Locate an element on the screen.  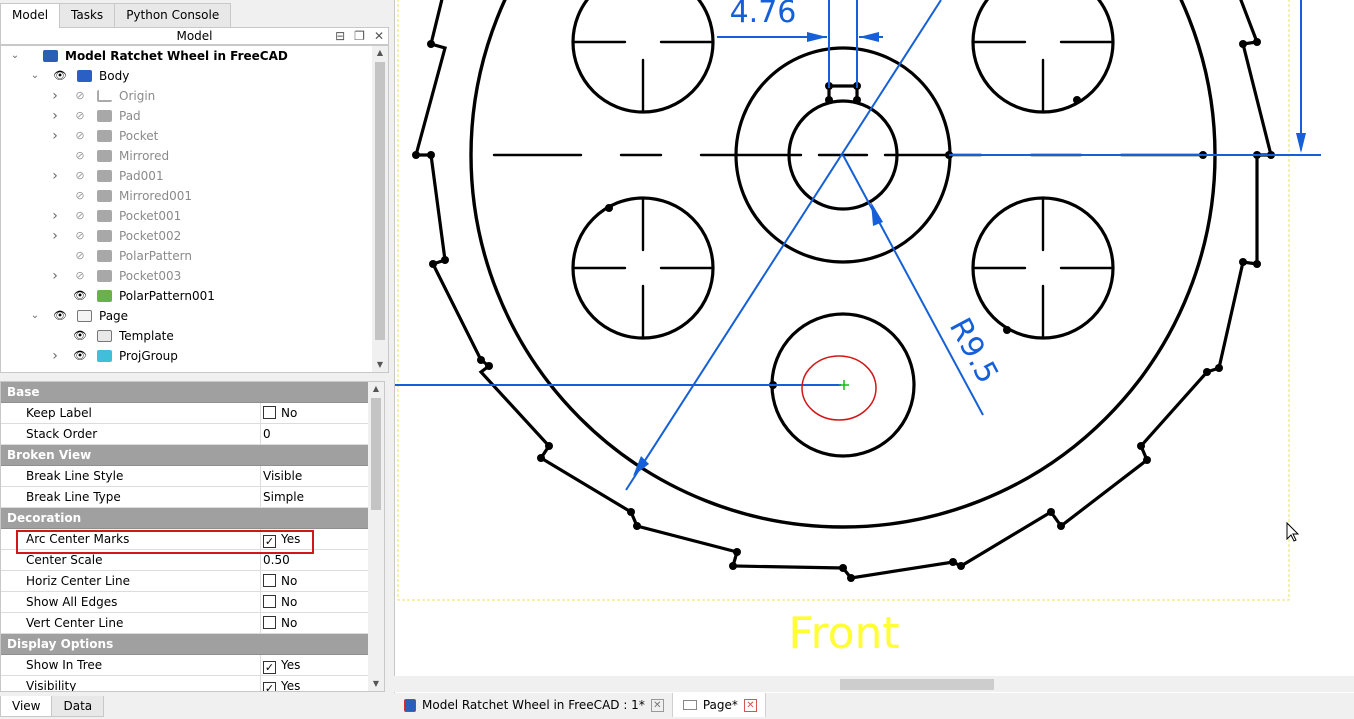
property-row: Break Line Type Simple is located at coordinates (184, 497).